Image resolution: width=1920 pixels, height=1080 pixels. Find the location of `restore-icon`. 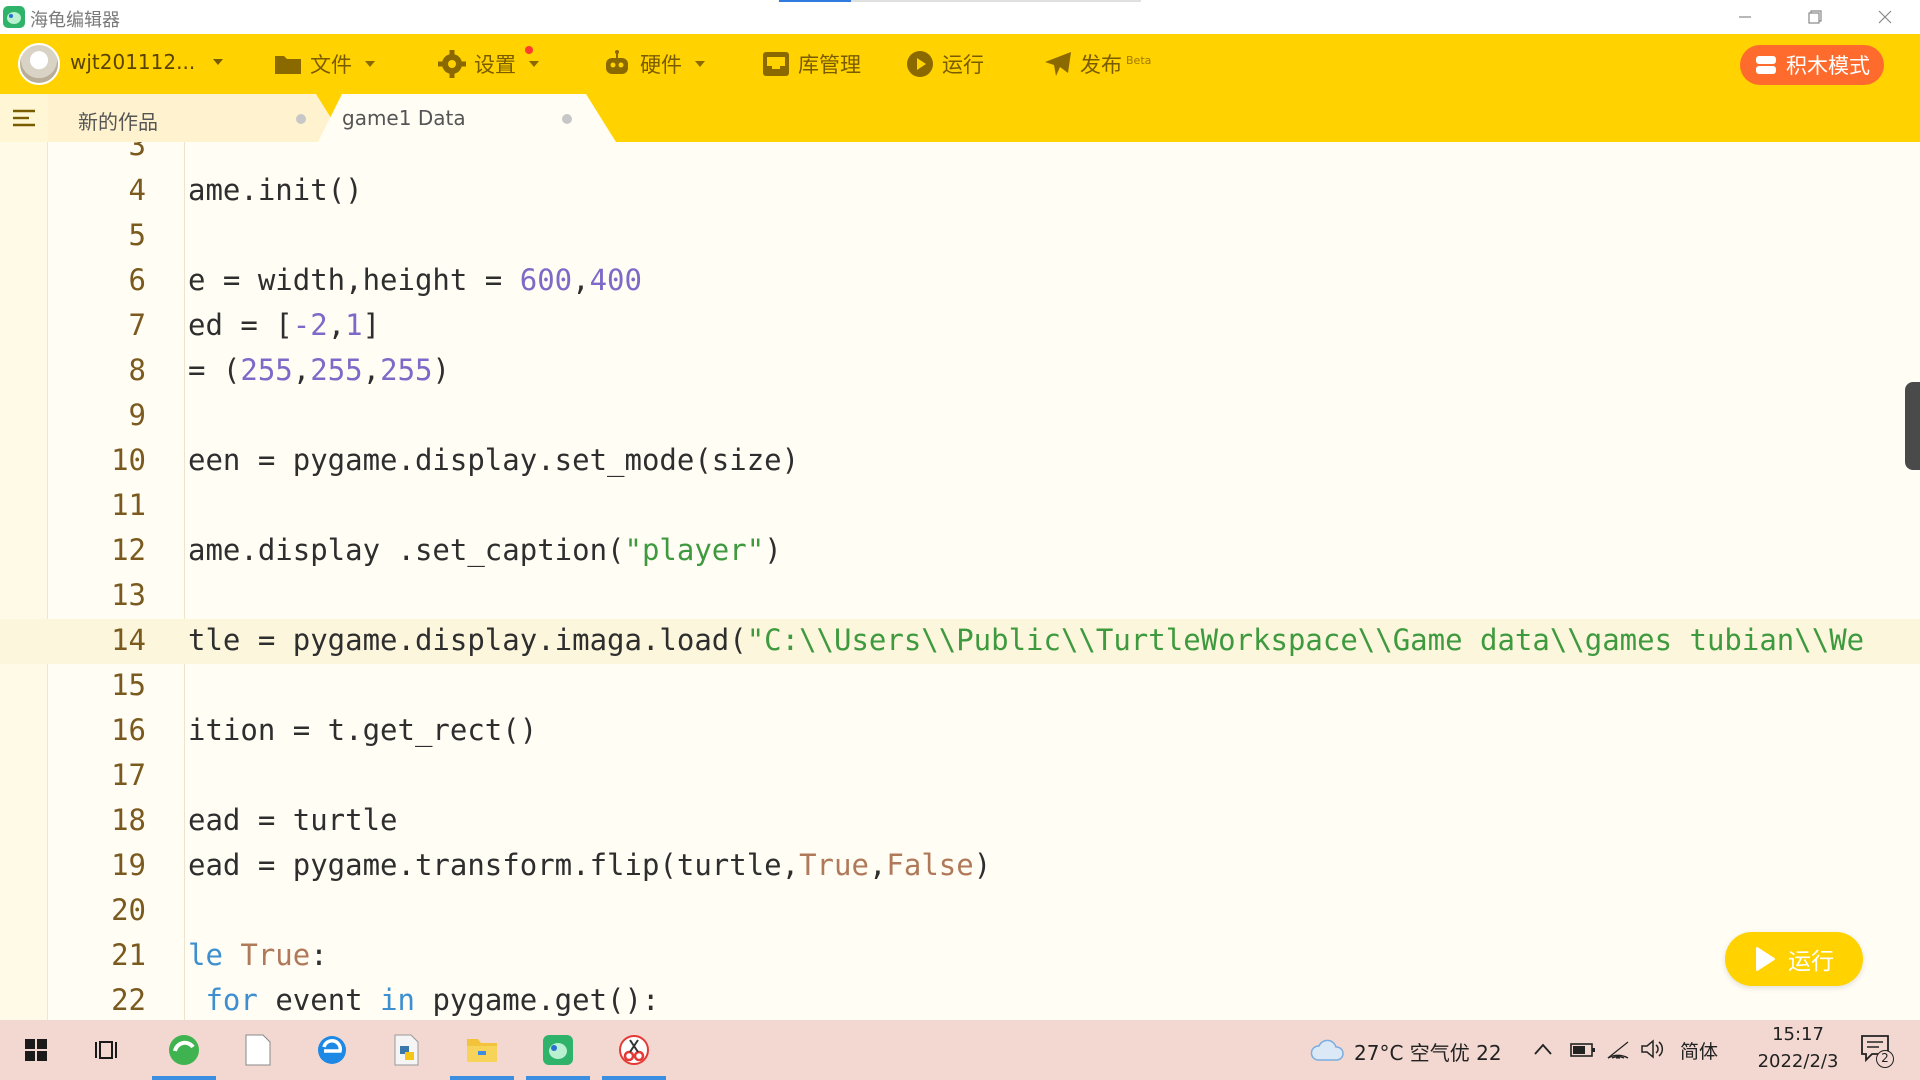

restore-icon is located at coordinates (1815, 17).